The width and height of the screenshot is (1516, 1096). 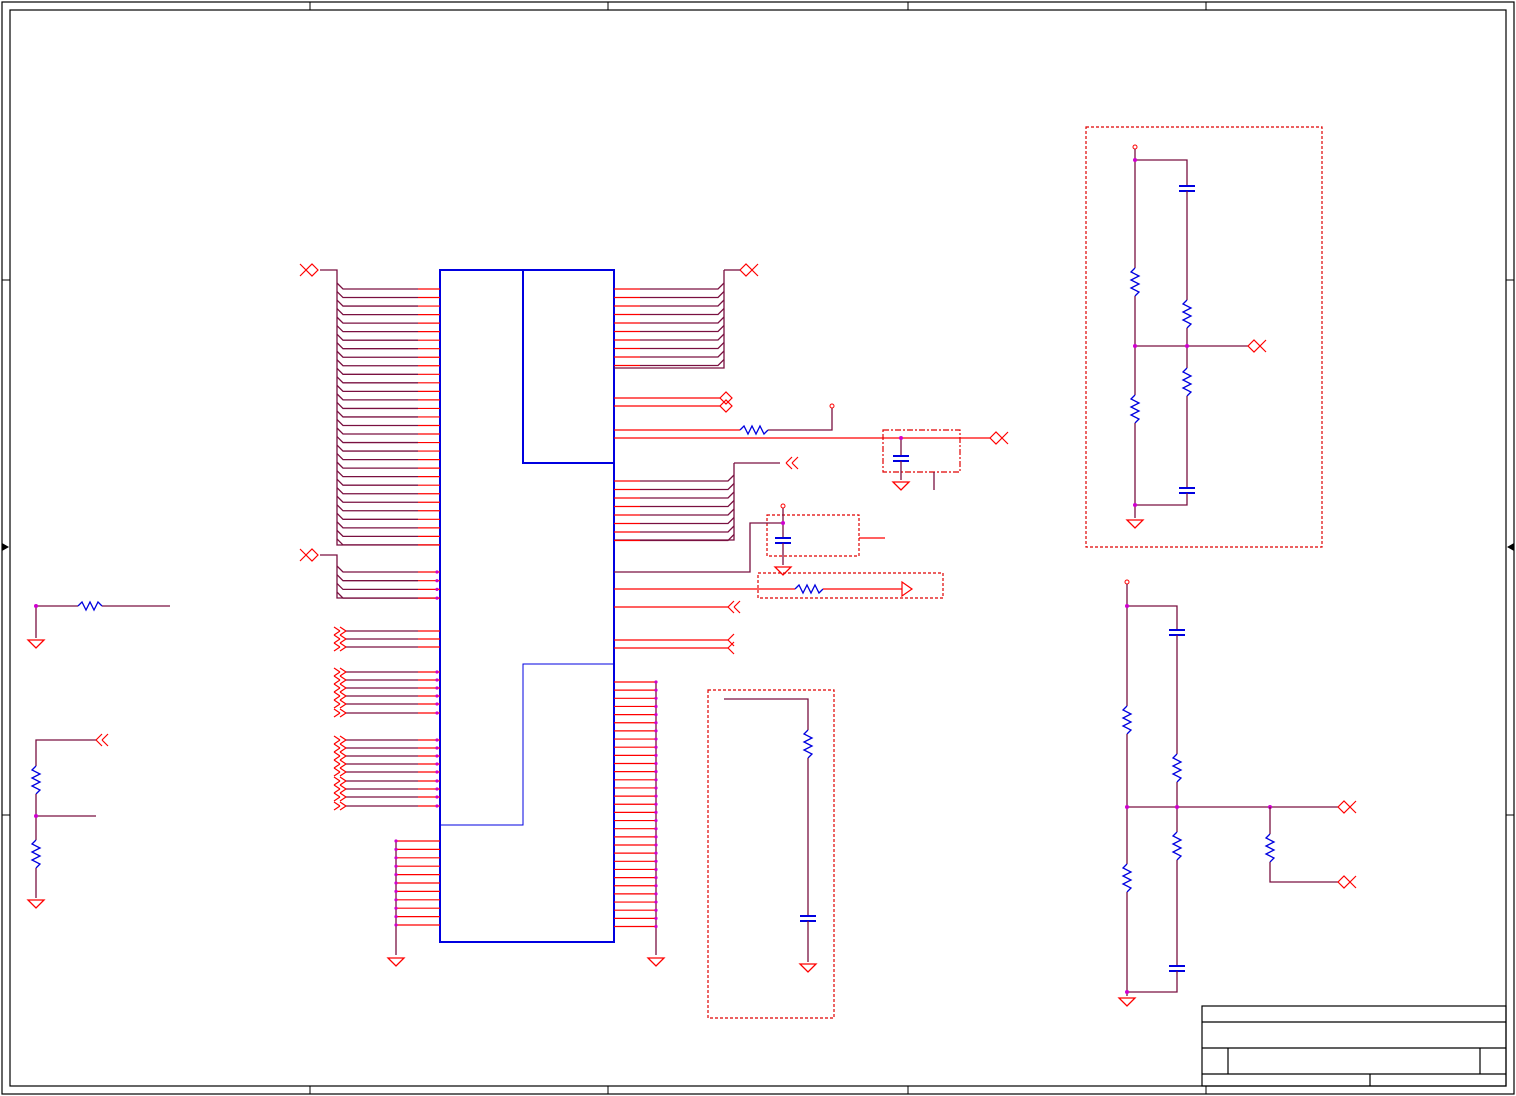 I want to click on title-block, so click(x=1354, y=1046).